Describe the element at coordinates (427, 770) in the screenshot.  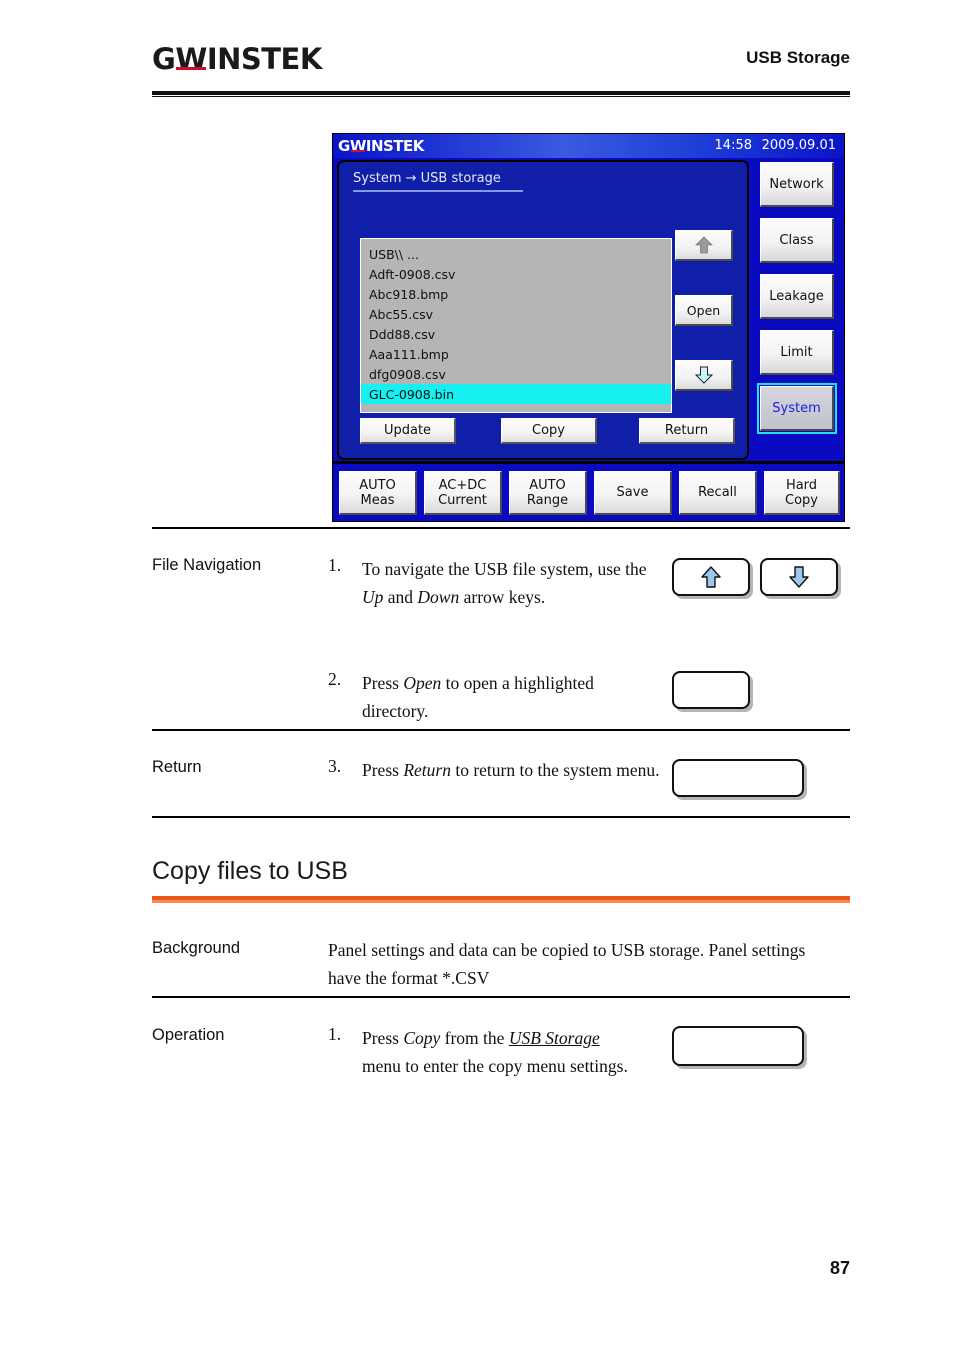
I see `step3-em-return: Return` at that location.